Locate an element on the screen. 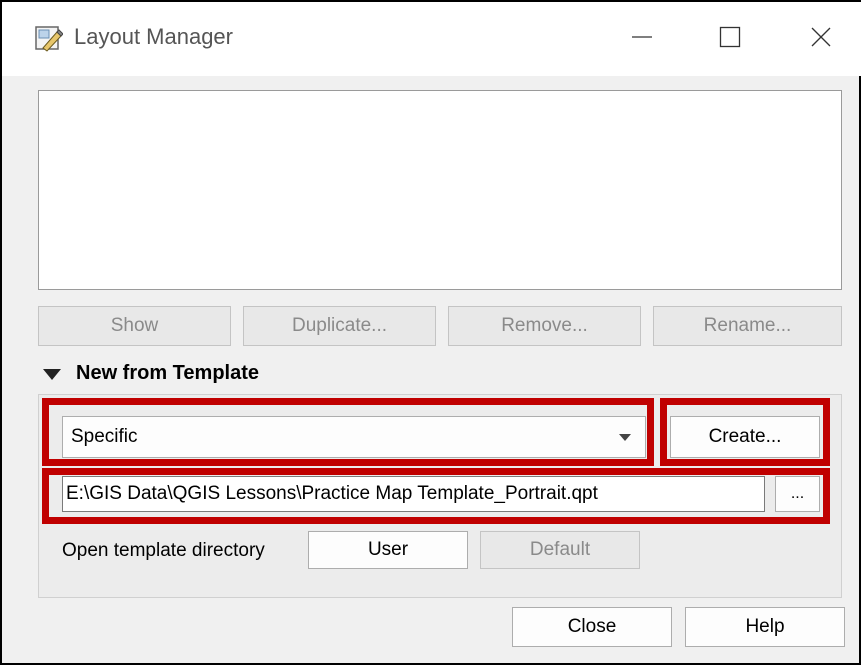 This screenshot has height=665, width=861. window-close-button is located at coordinates (821, 37).